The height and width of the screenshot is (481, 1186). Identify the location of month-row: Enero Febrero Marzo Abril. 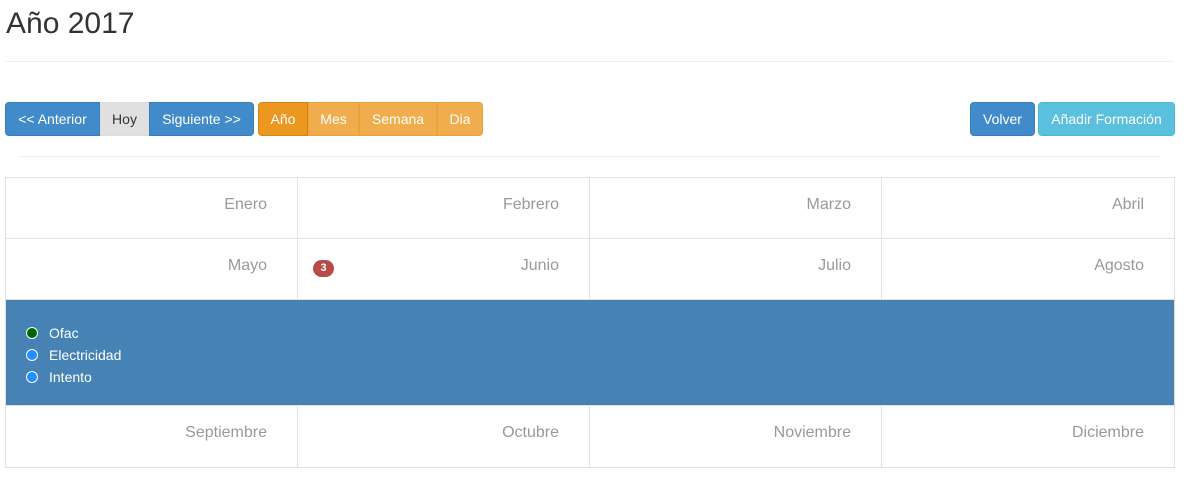
(590, 208).